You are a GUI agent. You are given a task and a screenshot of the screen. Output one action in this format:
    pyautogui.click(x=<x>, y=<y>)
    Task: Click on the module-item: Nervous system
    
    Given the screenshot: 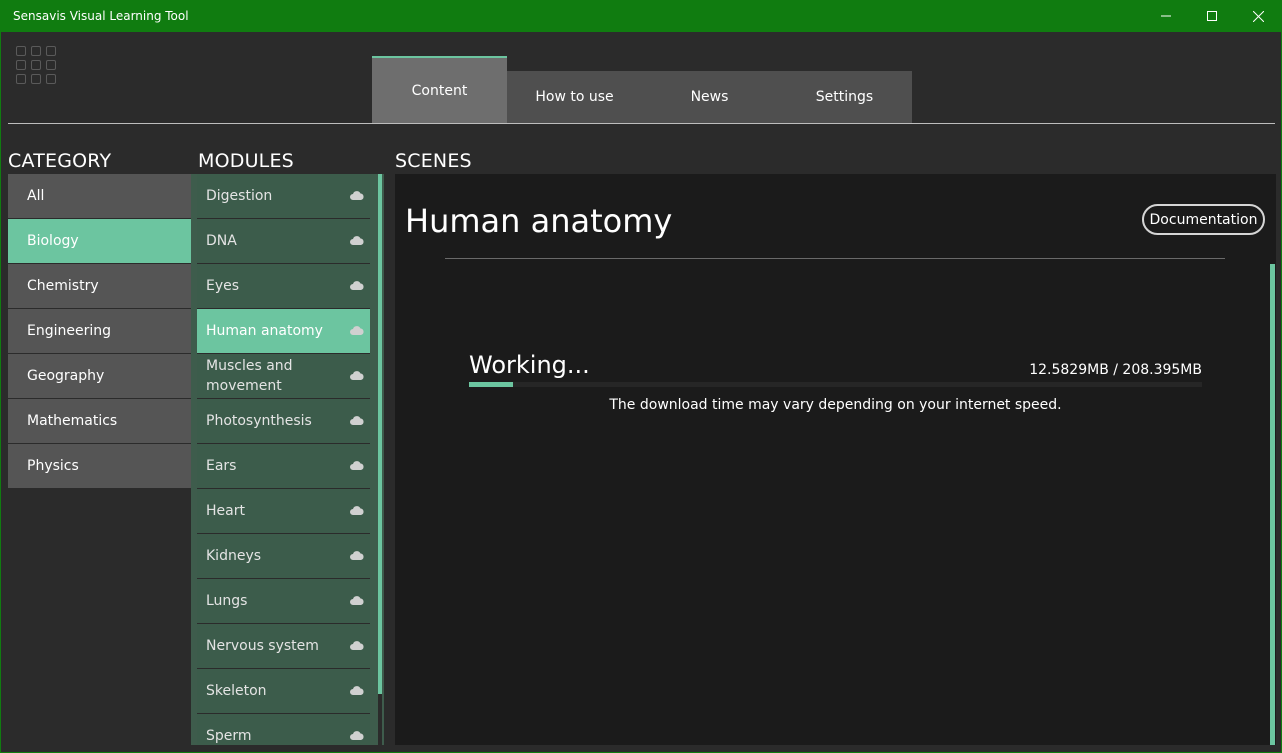 What is the action you would take?
    pyautogui.click(x=283, y=646)
    